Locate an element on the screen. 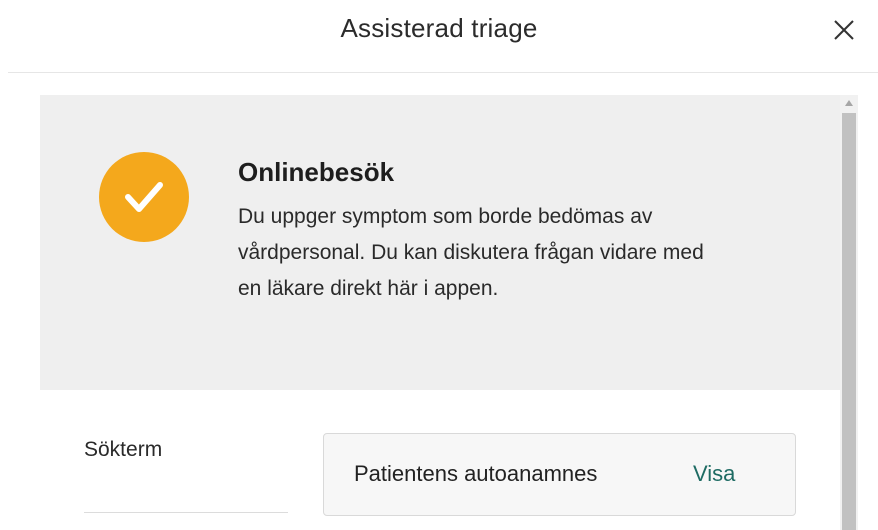 This screenshot has height=530, width=878. scroll-up-button is located at coordinates (849, 103).